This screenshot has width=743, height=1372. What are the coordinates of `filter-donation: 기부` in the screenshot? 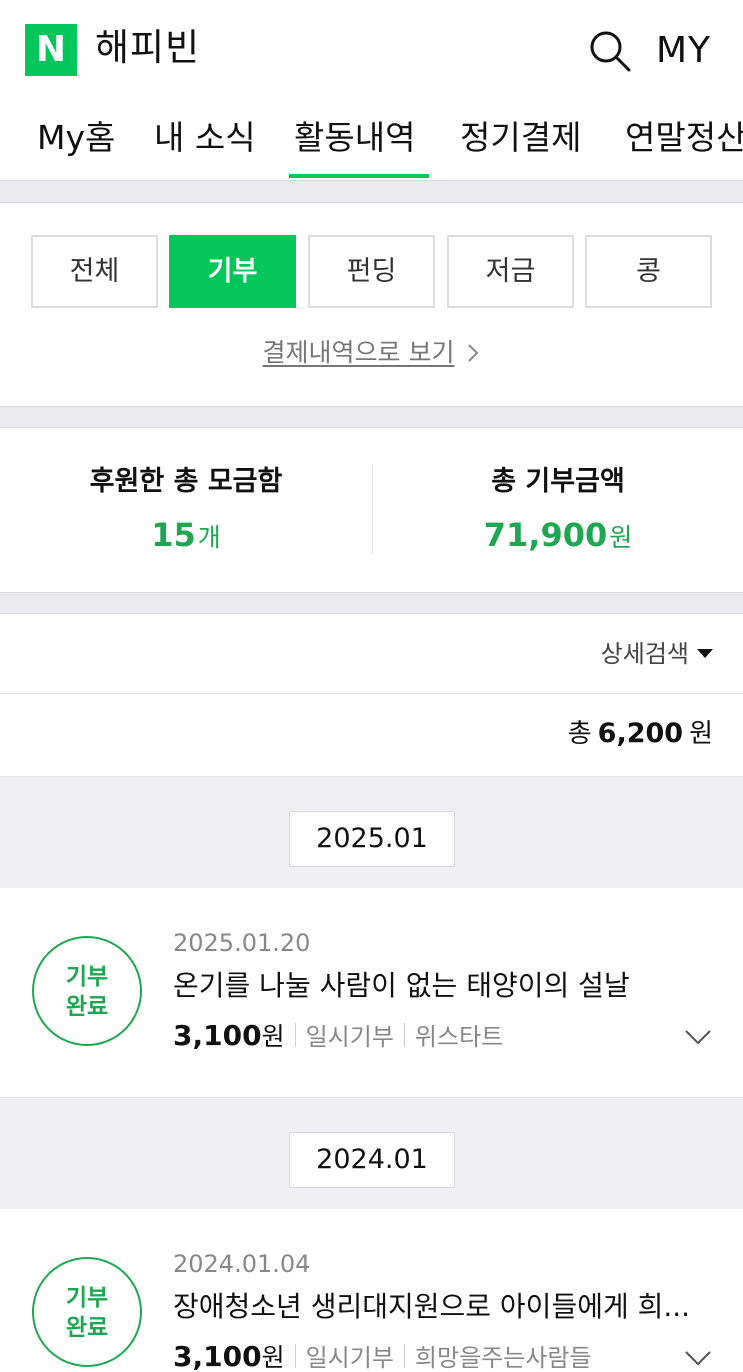 It's located at (232, 271).